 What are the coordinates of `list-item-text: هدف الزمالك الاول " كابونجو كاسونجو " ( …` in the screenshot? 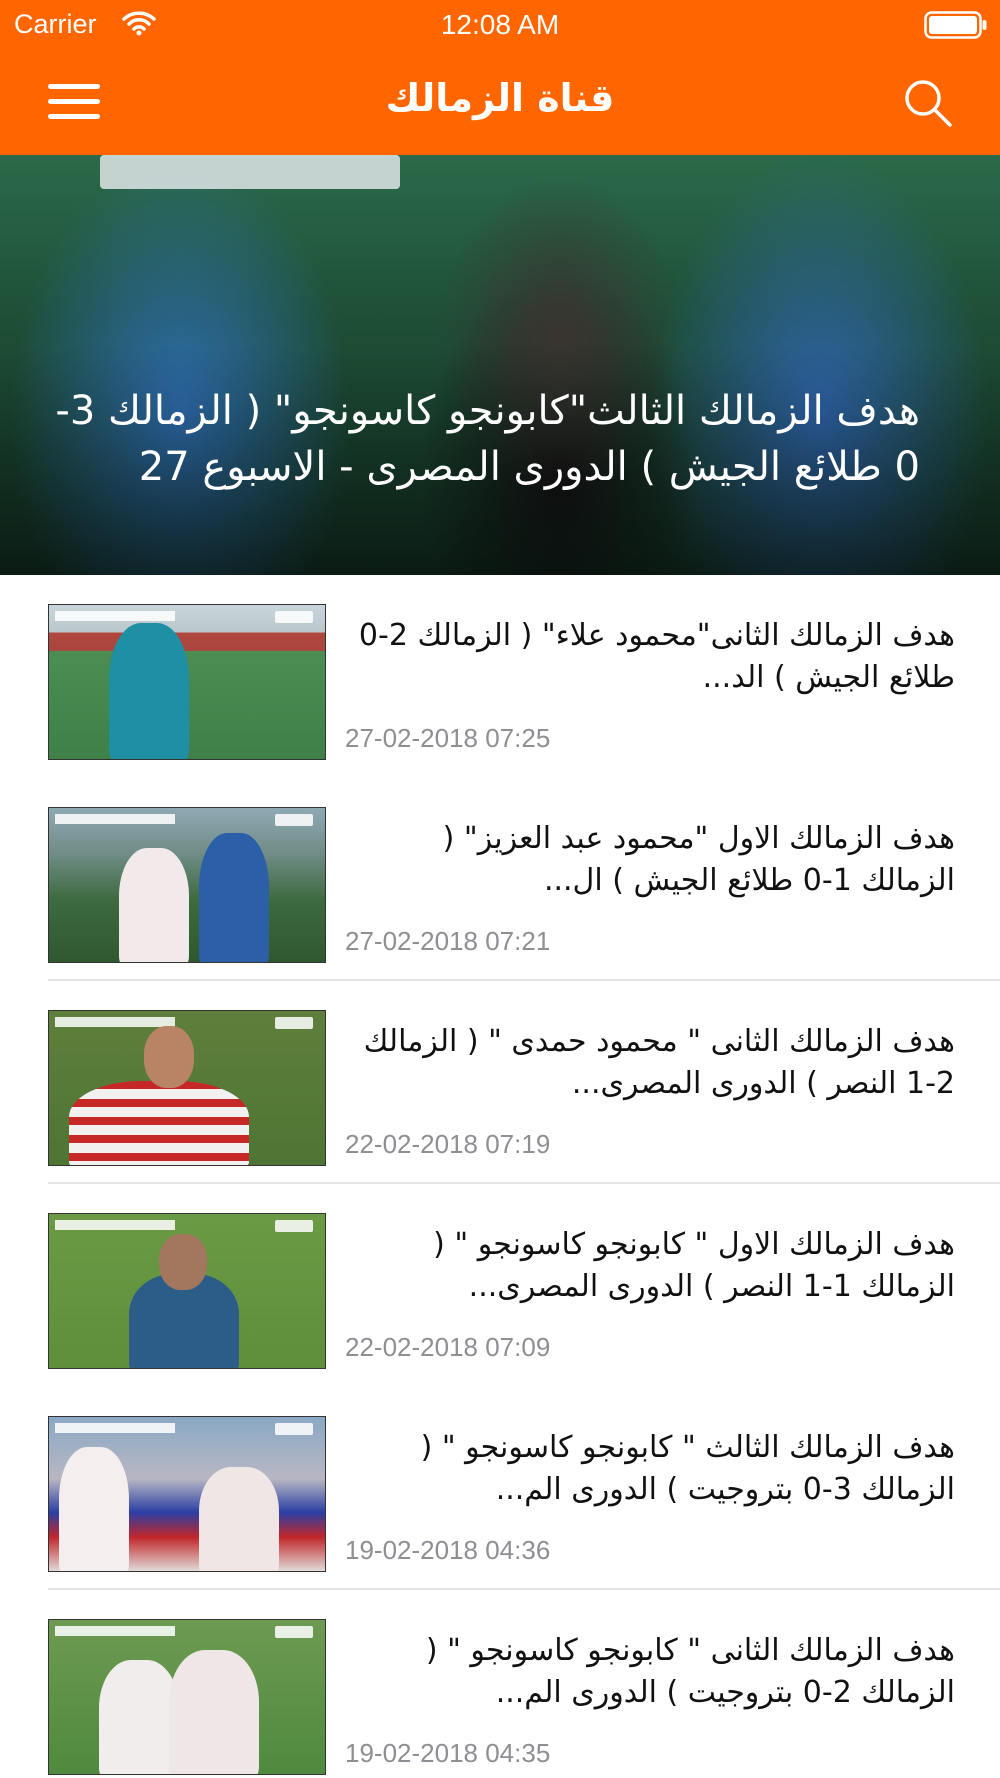 It's located at (650, 1293).